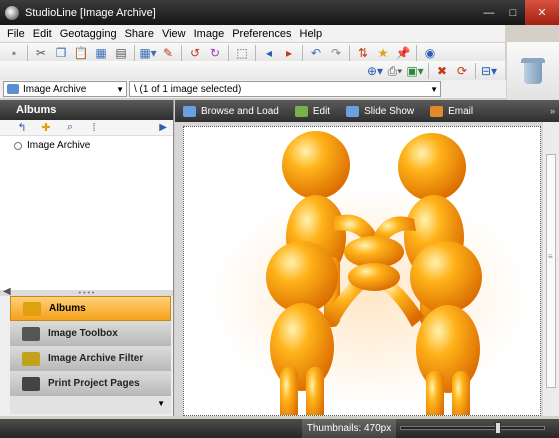 The image size is (559, 438). What do you see at coordinates (430, 53) in the screenshot?
I see `search-globe-icon: ◉` at bounding box center [430, 53].